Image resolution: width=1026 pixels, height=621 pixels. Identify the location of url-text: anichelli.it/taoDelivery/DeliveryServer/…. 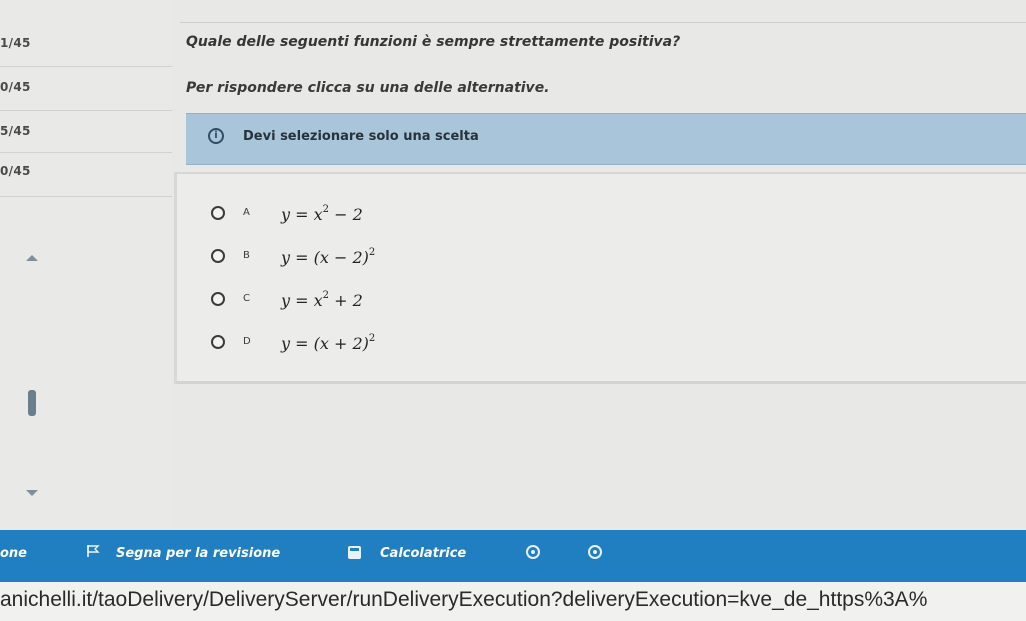
(464, 599).